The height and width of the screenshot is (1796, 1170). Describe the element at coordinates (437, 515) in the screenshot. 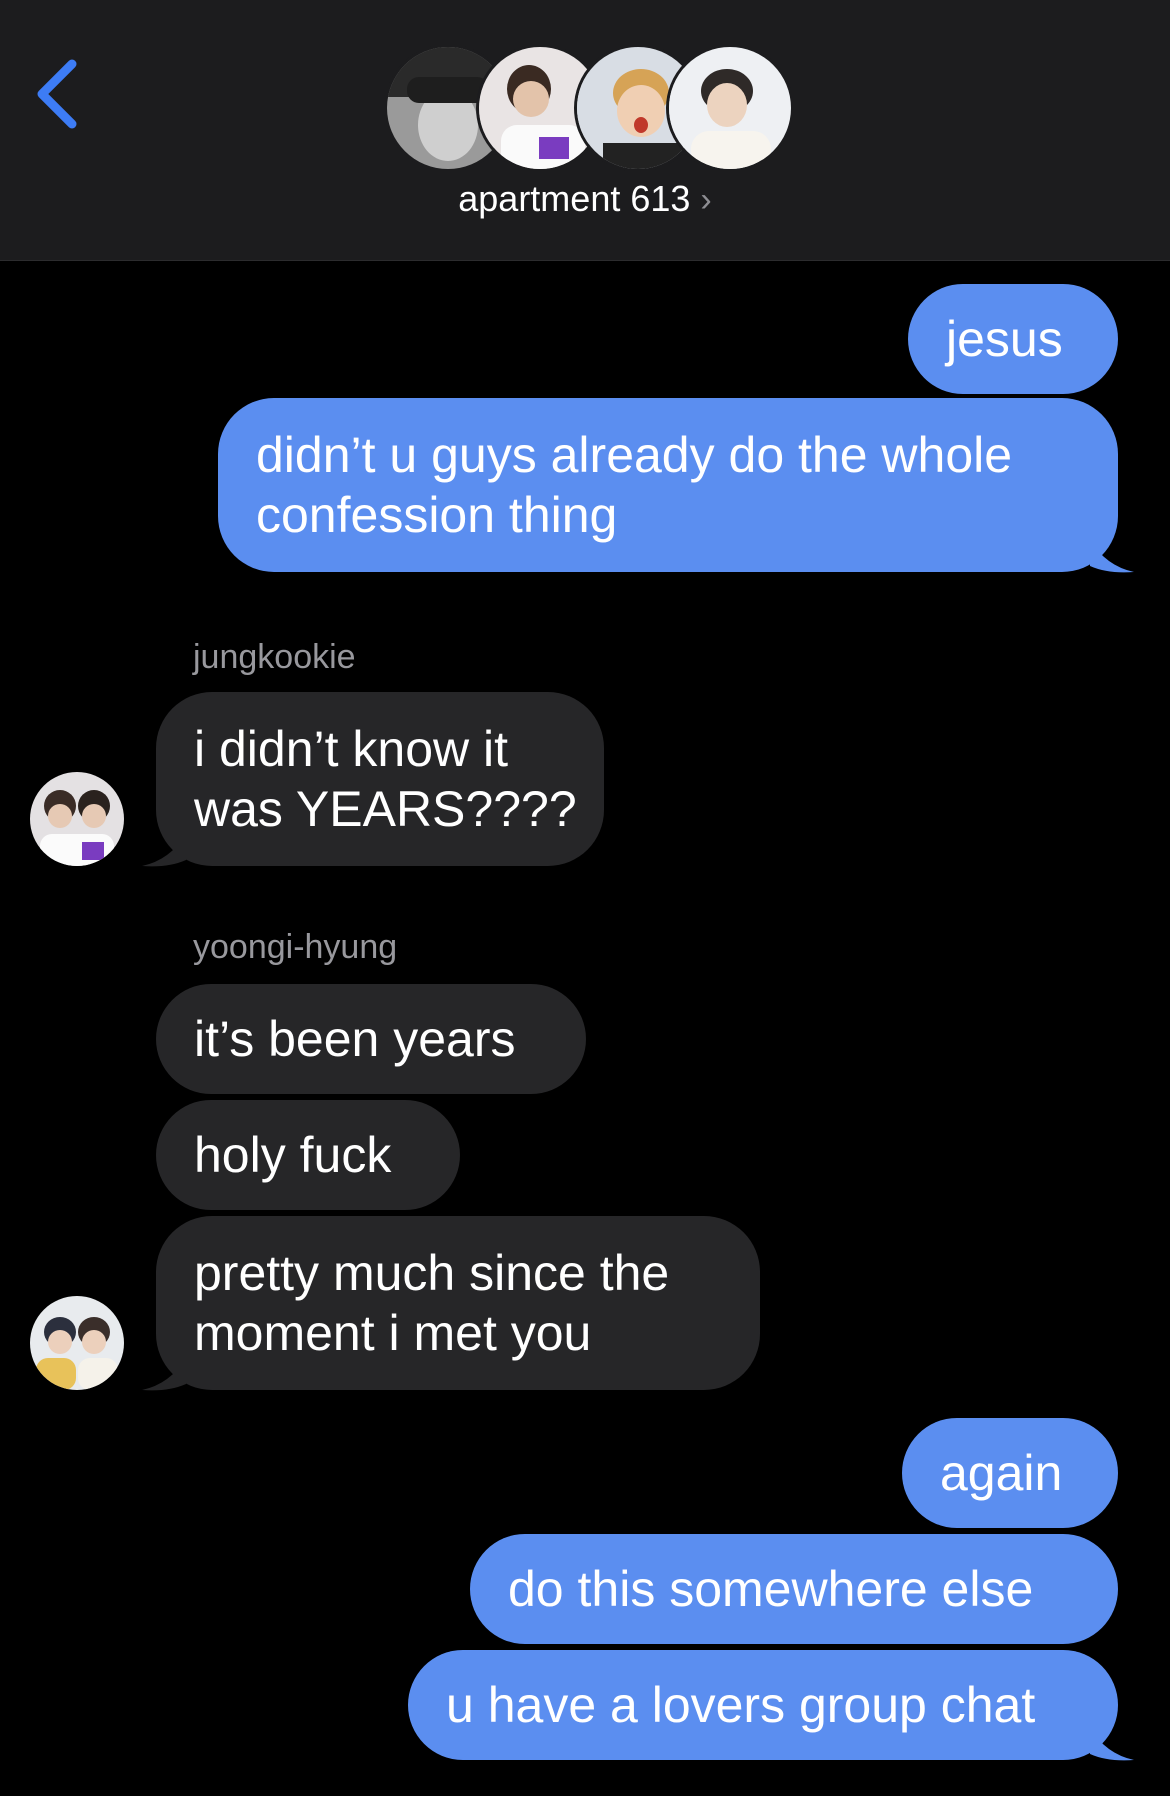

I see `message-text: confession thing` at that location.